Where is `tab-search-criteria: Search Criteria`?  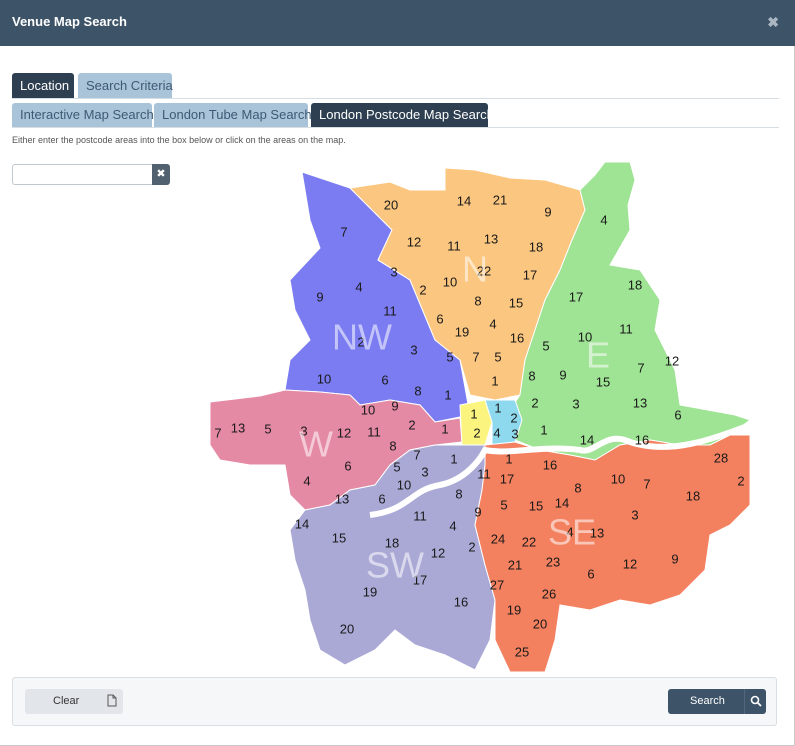 tab-search-criteria: Search Criteria is located at coordinates (125, 85).